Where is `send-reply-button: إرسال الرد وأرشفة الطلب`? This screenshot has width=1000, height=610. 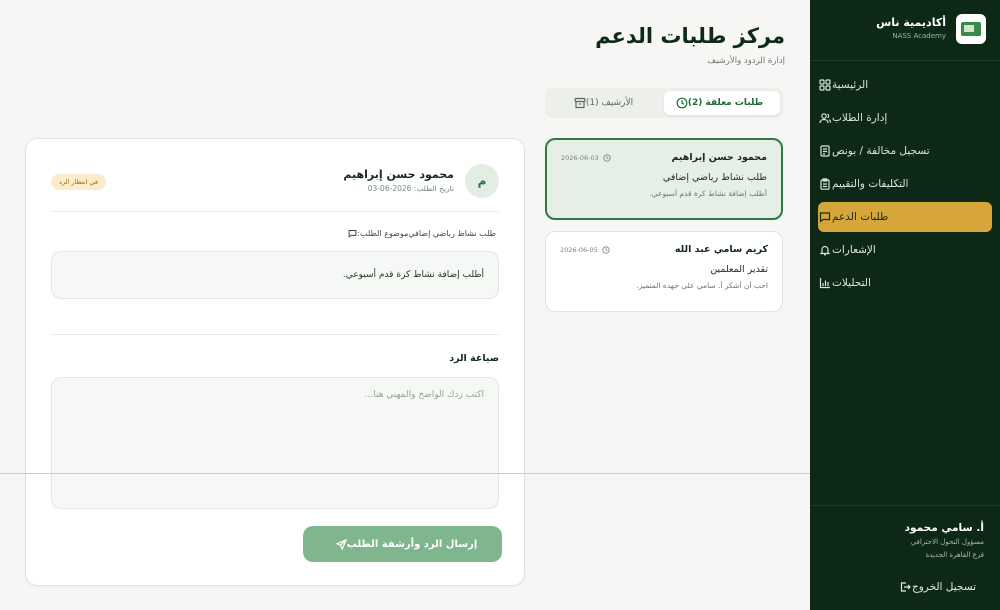
send-reply-button: إرسال الرد وأرشفة الطلب is located at coordinates (402, 544).